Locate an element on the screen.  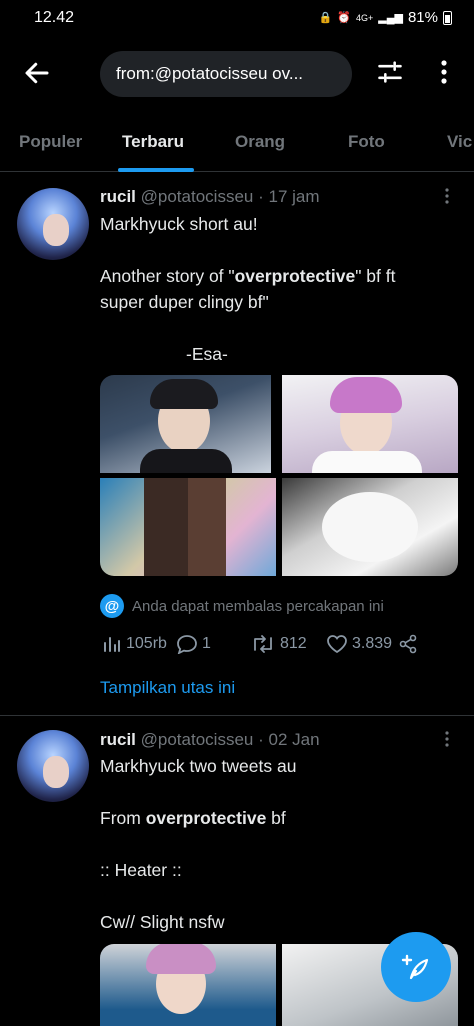
share-button is located at coordinates (408, 644).